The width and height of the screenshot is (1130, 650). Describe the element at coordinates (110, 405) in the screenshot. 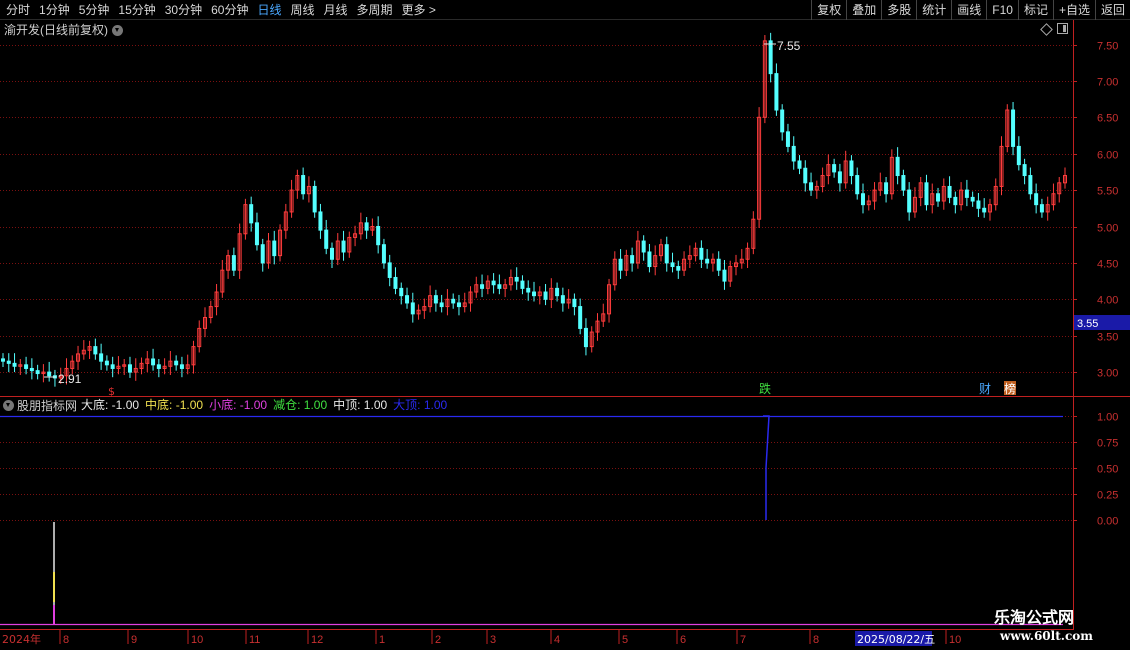

I see `indicator-value: 大底: -1.00` at that location.